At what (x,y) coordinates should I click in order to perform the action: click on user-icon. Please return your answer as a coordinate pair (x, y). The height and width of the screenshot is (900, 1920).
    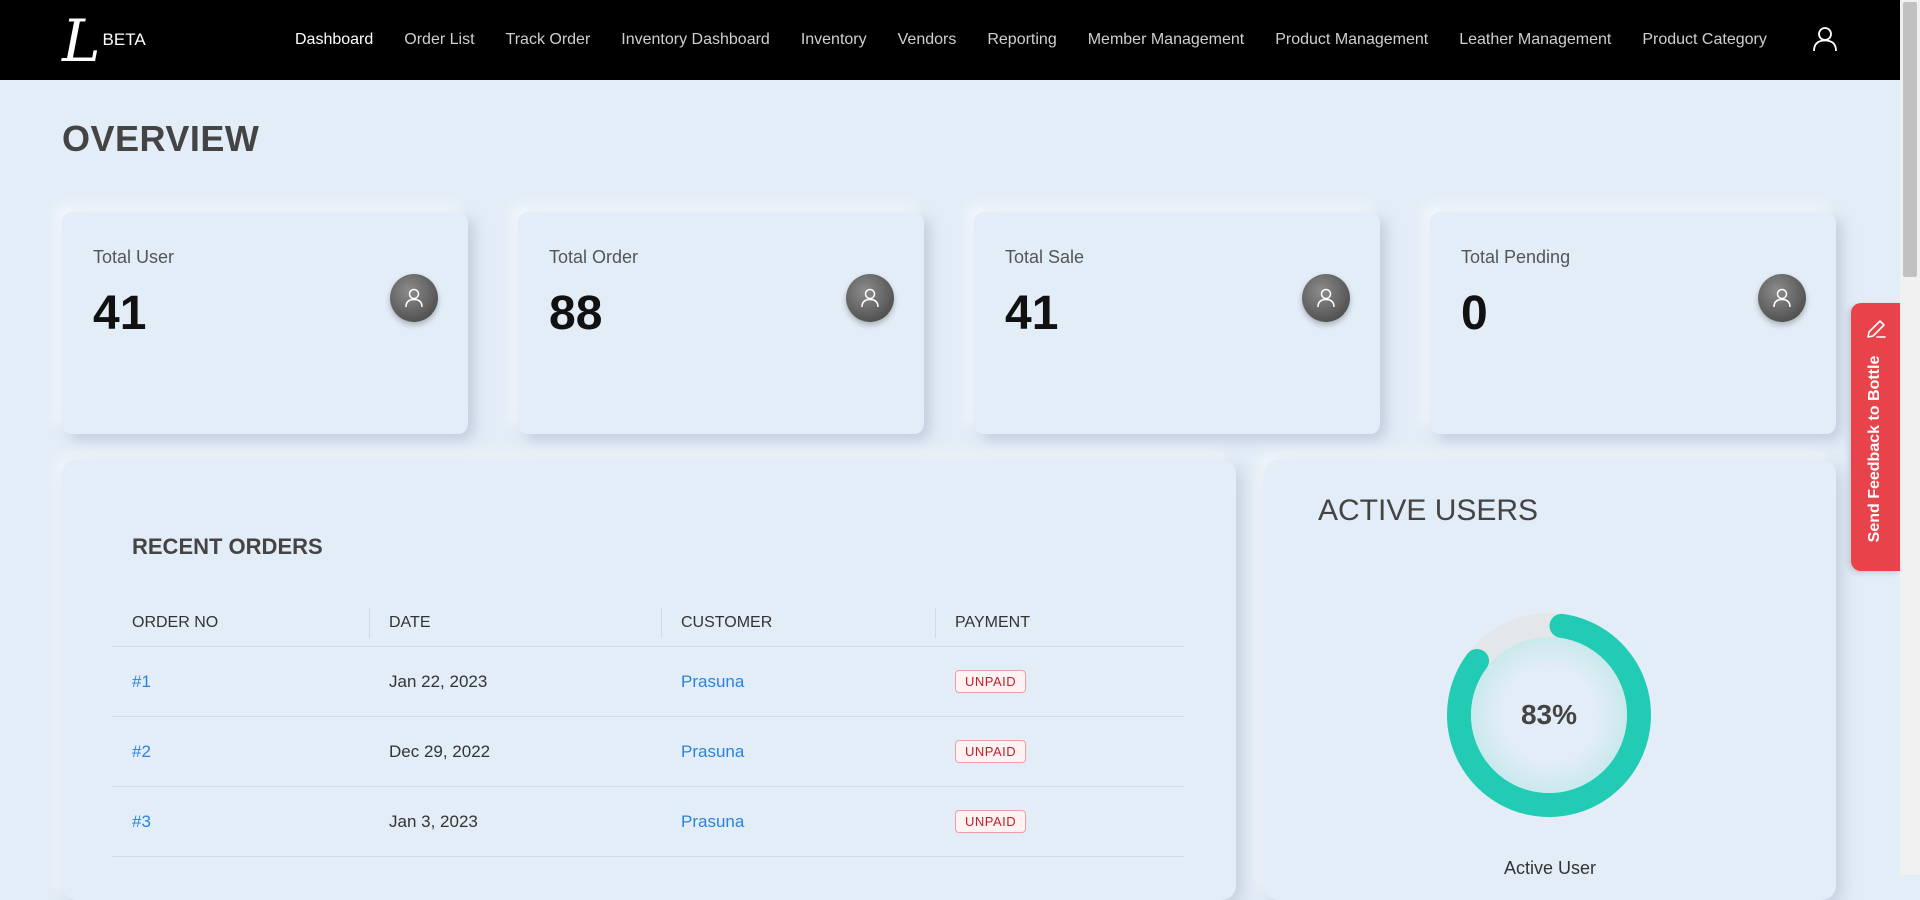
    Looking at the image, I should click on (1825, 39).